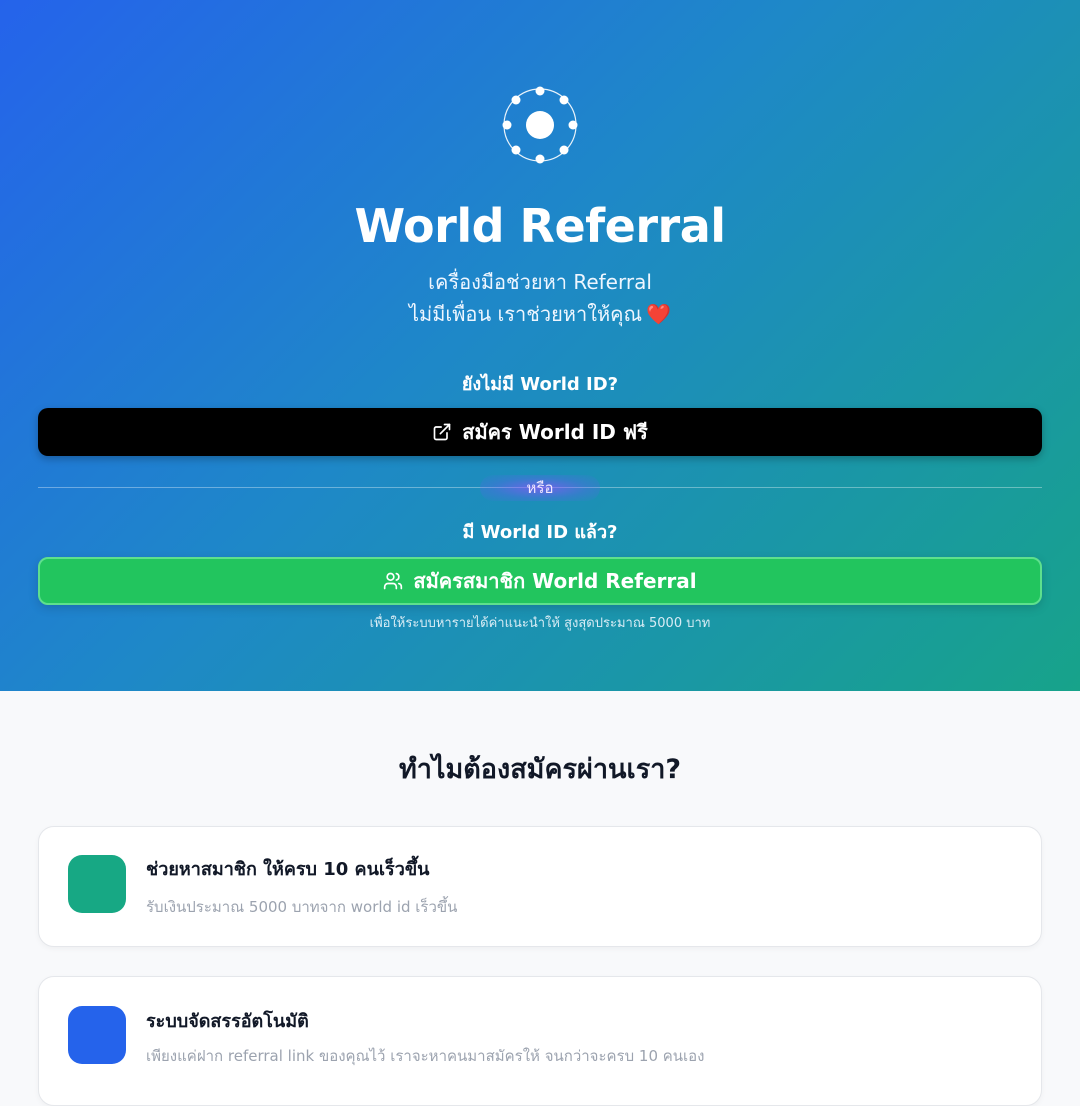 Image resolution: width=1080 pixels, height=1106 pixels. What do you see at coordinates (540, 125) in the screenshot?
I see `globe-network-icon` at bounding box center [540, 125].